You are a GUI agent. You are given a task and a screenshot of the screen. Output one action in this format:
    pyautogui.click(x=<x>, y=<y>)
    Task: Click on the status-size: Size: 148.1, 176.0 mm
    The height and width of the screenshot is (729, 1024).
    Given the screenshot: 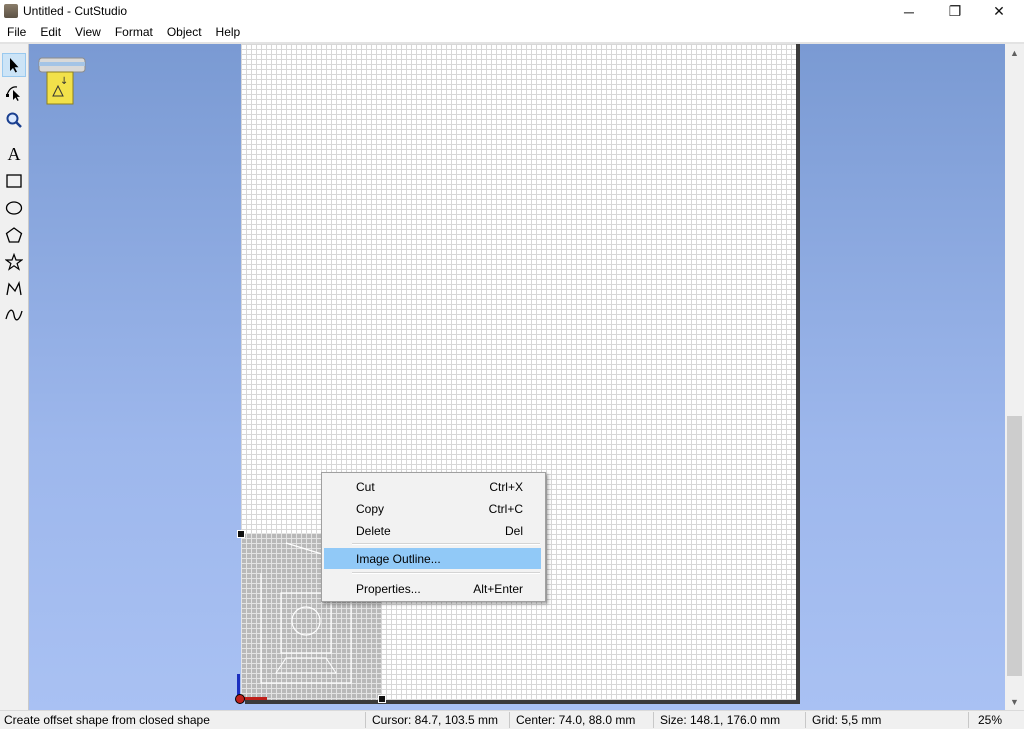 What is the action you would take?
    pyautogui.click(x=720, y=720)
    